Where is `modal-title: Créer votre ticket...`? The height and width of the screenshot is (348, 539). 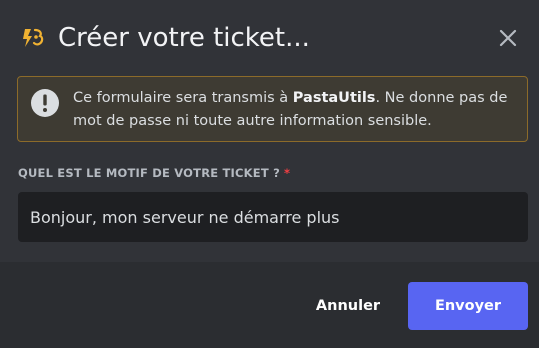
modal-title: Créer votre ticket... is located at coordinates (184, 38).